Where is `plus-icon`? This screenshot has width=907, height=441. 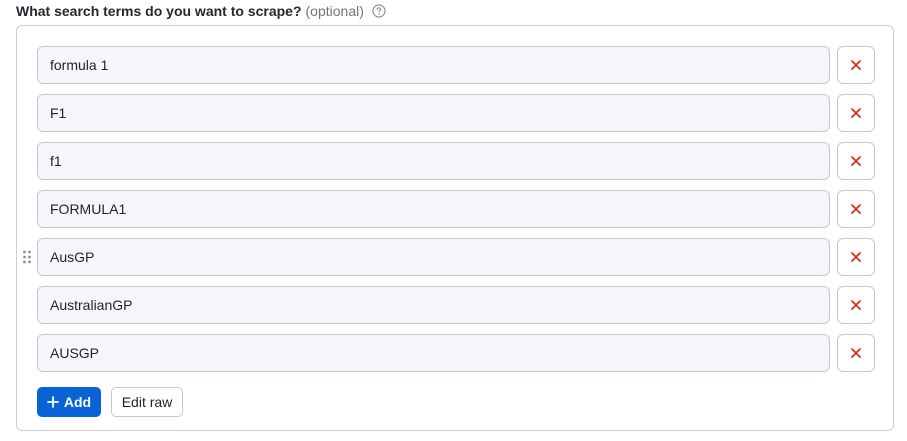 plus-icon is located at coordinates (52, 402).